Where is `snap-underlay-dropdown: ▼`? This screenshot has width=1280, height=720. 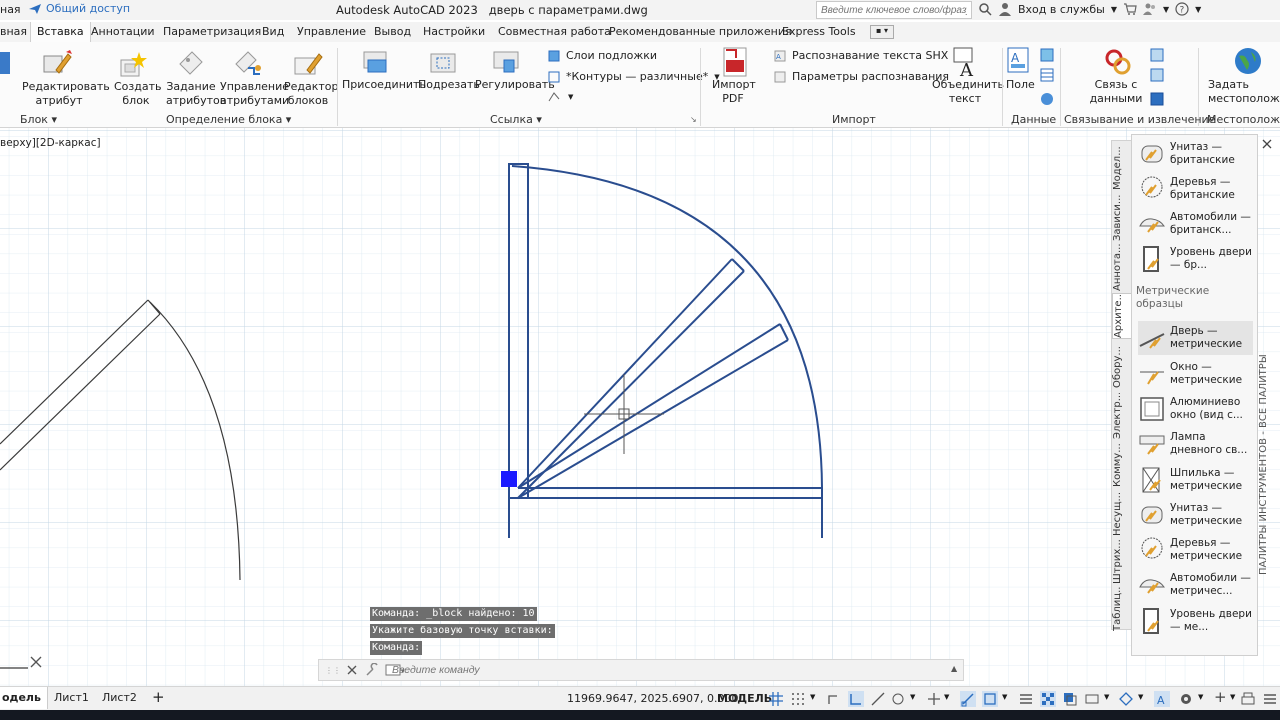 snap-underlay-dropdown: ▼ is located at coordinates (560, 97).